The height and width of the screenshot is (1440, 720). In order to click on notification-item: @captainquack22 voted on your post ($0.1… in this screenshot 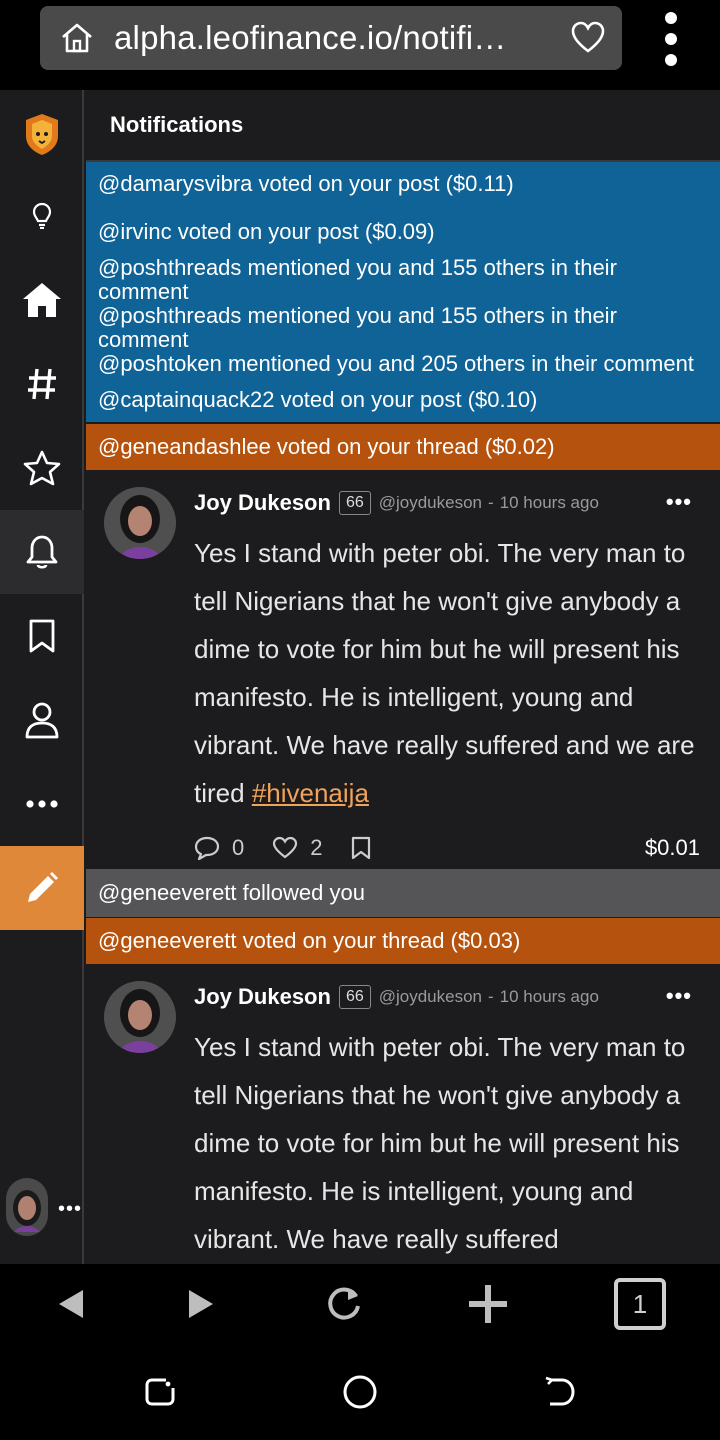, I will do `click(403, 400)`.